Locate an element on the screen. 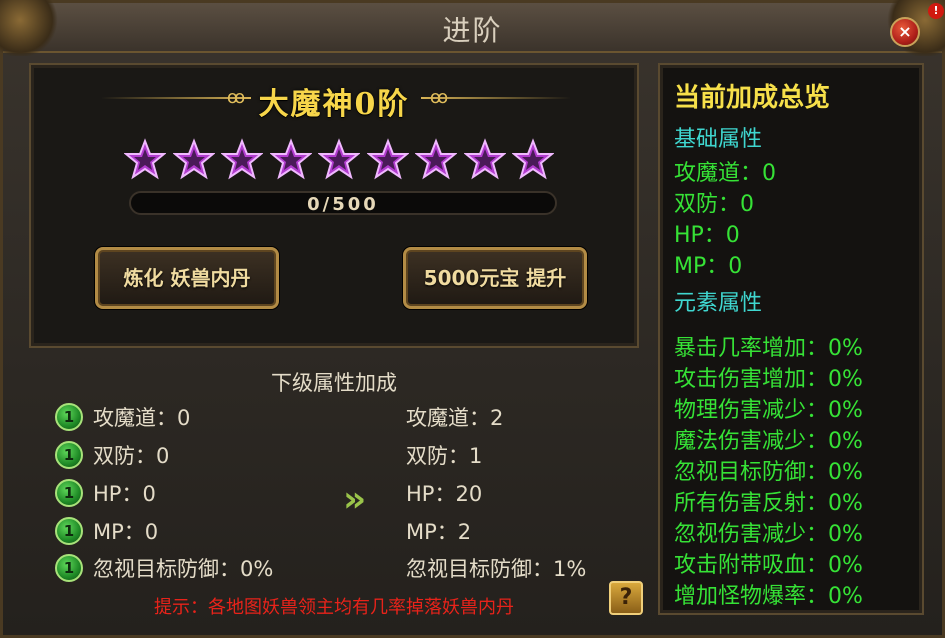 The width and height of the screenshot is (945, 638). next-stat-row: HP：20 is located at coordinates (444, 493).